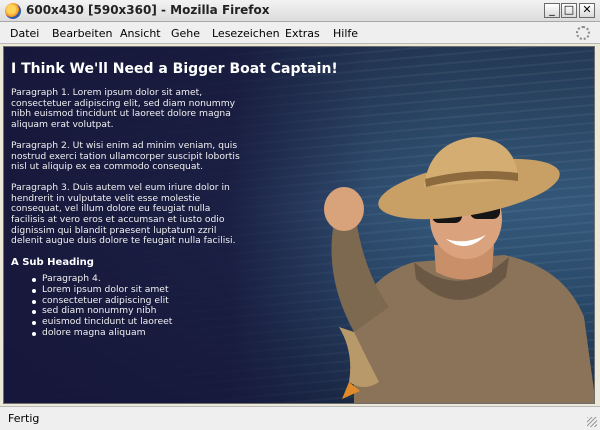 Image resolution: width=600 pixels, height=430 pixels. What do you see at coordinates (185, 33) in the screenshot?
I see `menu-gehe: Gehe` at bounding box center [185, 33].